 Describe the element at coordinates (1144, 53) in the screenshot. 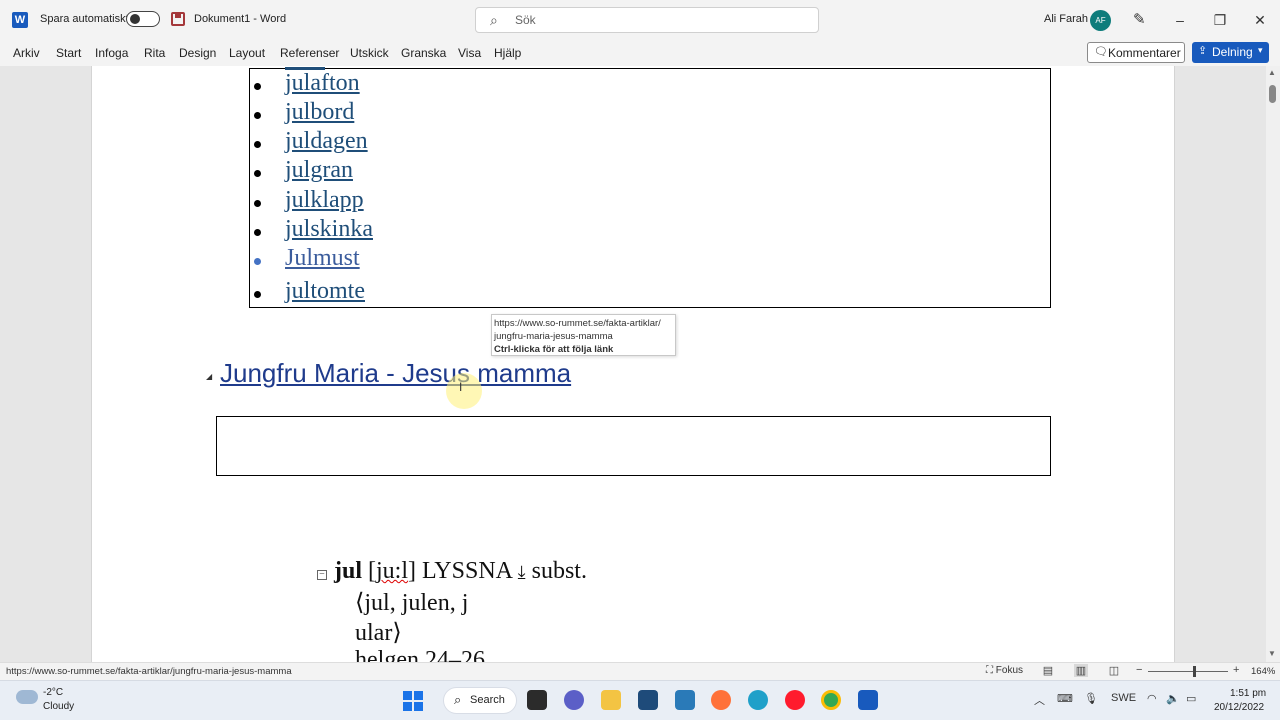

I see `comments-label: Kommentarer` at that location.